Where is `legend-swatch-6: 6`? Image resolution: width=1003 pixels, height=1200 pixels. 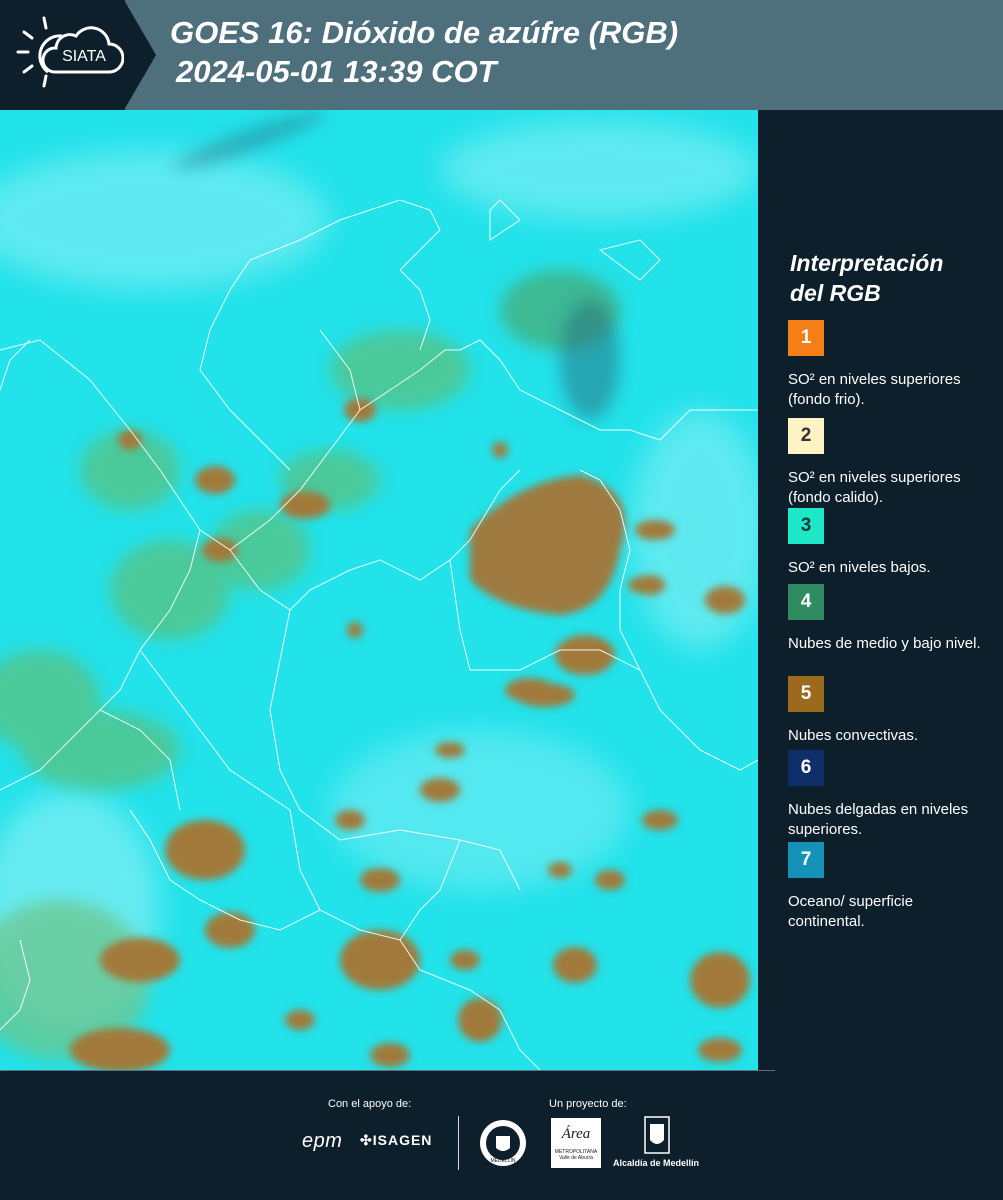
legend-swatch-6: 6 is located at coordinates (806, 768).